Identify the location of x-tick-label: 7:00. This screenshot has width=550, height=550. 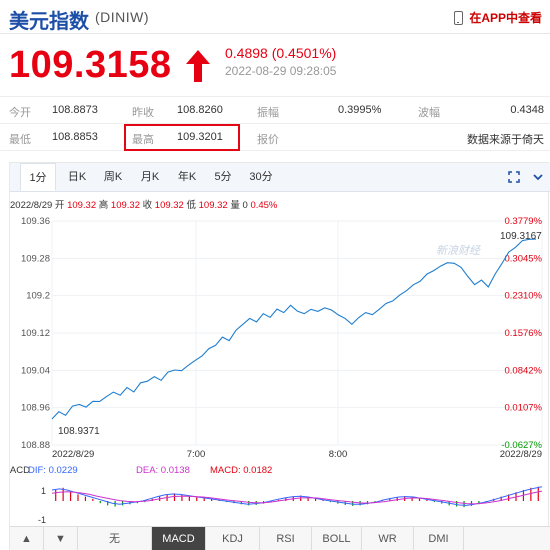
(196, 454).